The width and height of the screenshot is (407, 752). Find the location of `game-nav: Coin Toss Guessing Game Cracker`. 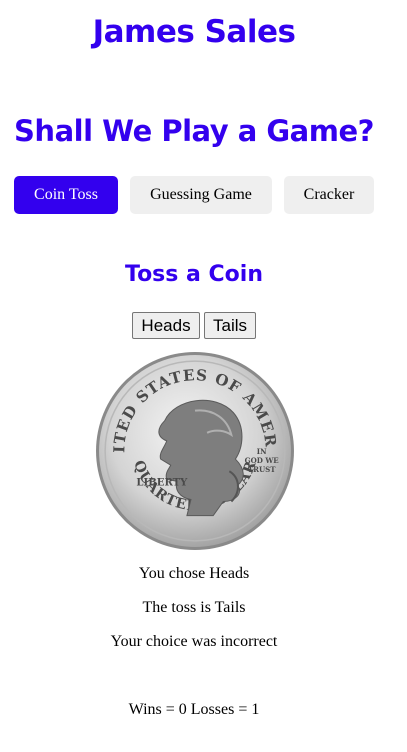

game-nav: Coin Toss Guessing Game Cracker is located at coordinates (203, 195).